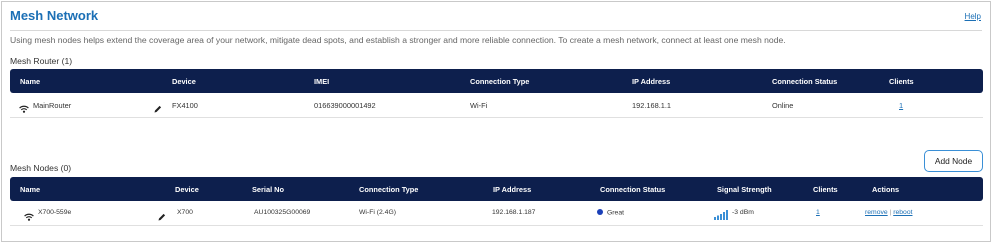 This screenshot has width=992, height=243. I want to click on nodes-col-connection-type: Connection Type, so click(389, 189).